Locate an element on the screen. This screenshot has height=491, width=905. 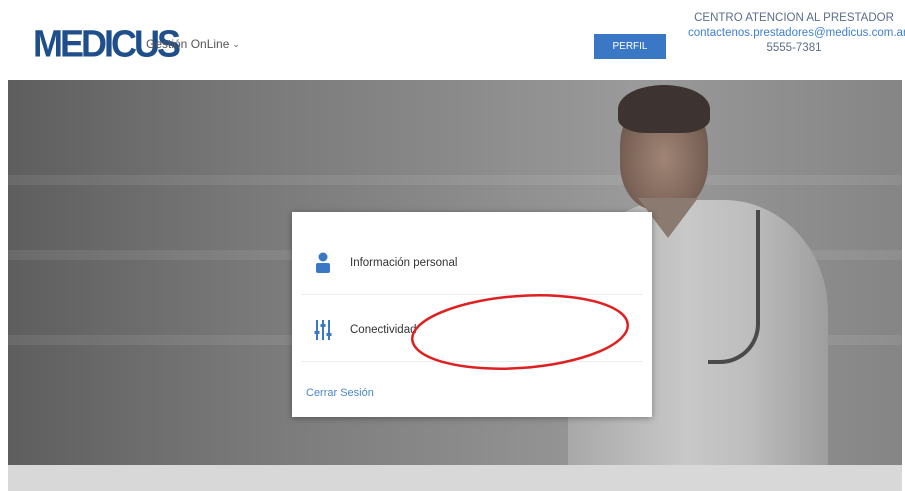
doctor-hair-shape is located at coordinates (664, 109).